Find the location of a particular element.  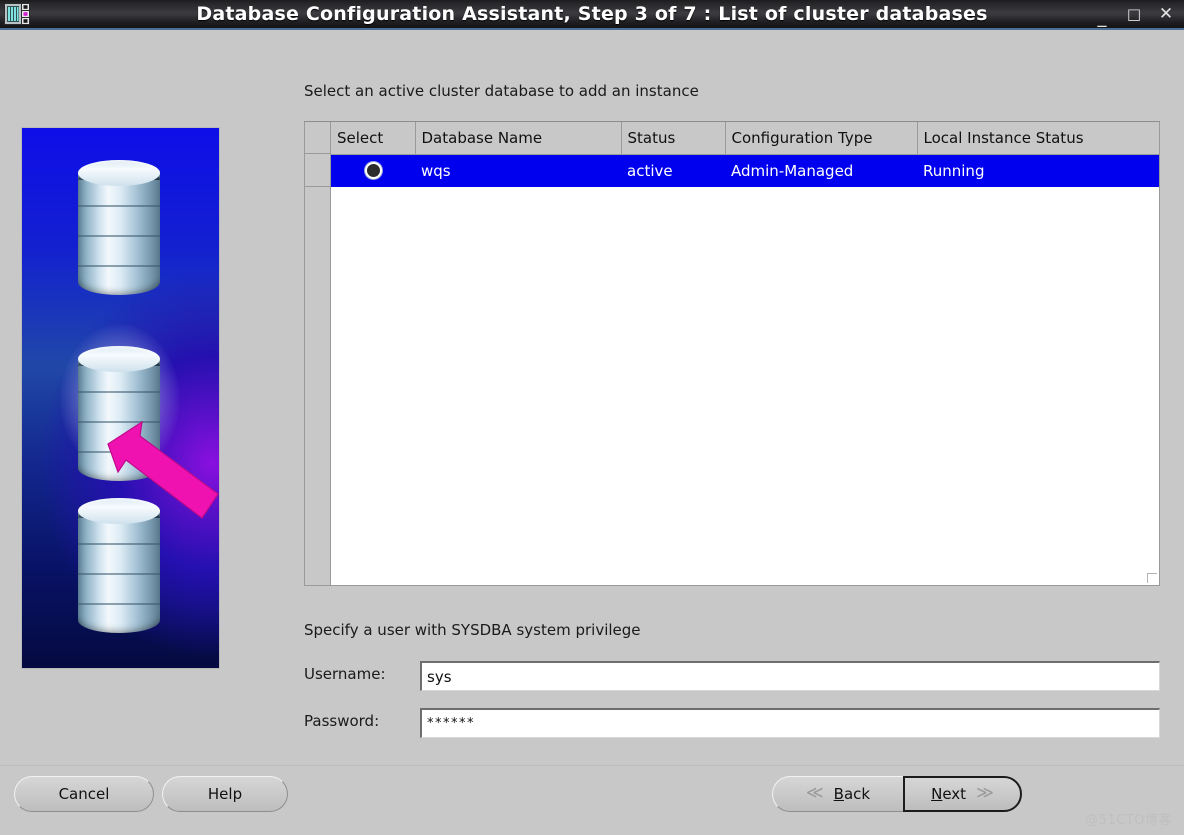

chevron-right-icon: ≫ is located at coordinates (985, 792).